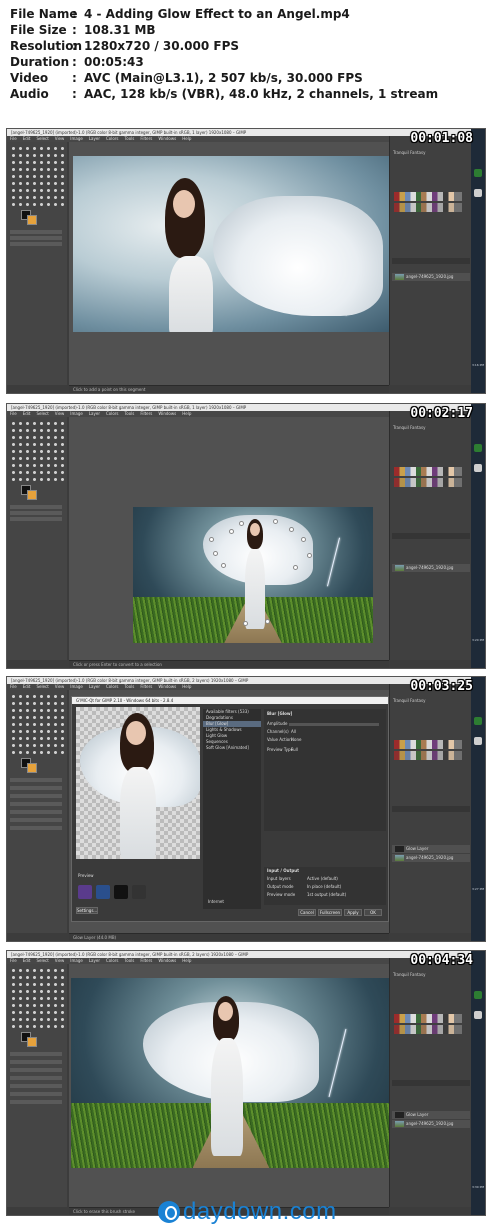  What do you see at coordinates (325, 879) in the screenshot?
I see `io-input-layers: Input layers Active (default)` at bounding box center [325, 879].